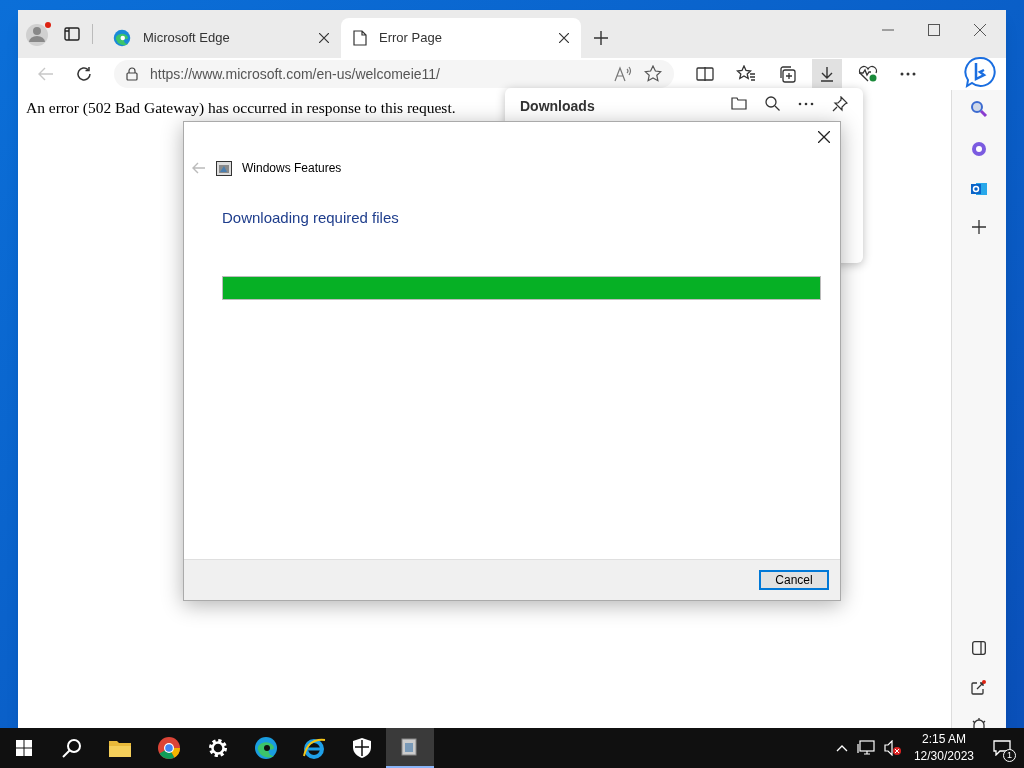  What do you see at coordinates (601, 38) in the screenshot?
I see `new-tab-icon` at bounding box center [601, 38].